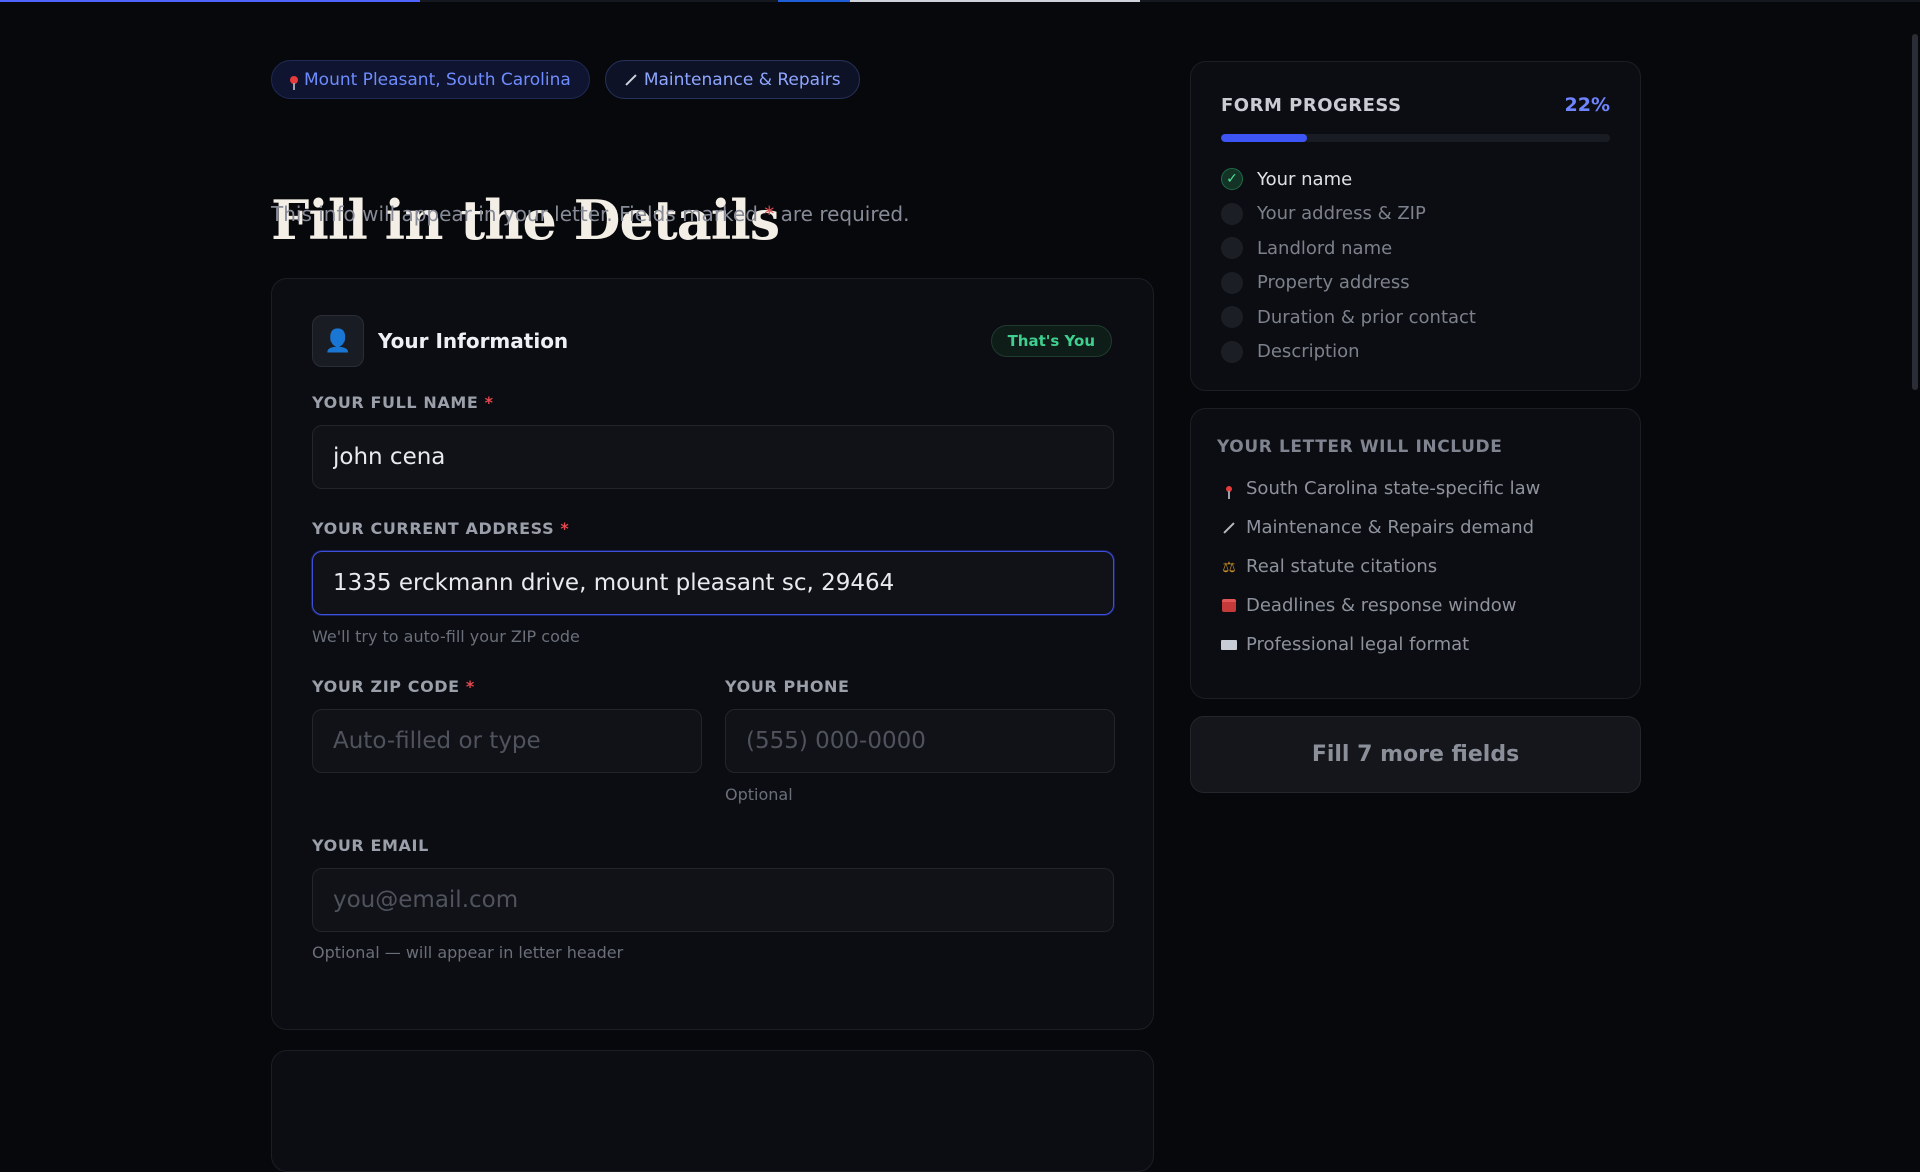 The height and width of the screenshot is (1172, 1920). Describe the element at coordinates (1415, 352) in the screenshot. I see `progress-step: Description` at that location.